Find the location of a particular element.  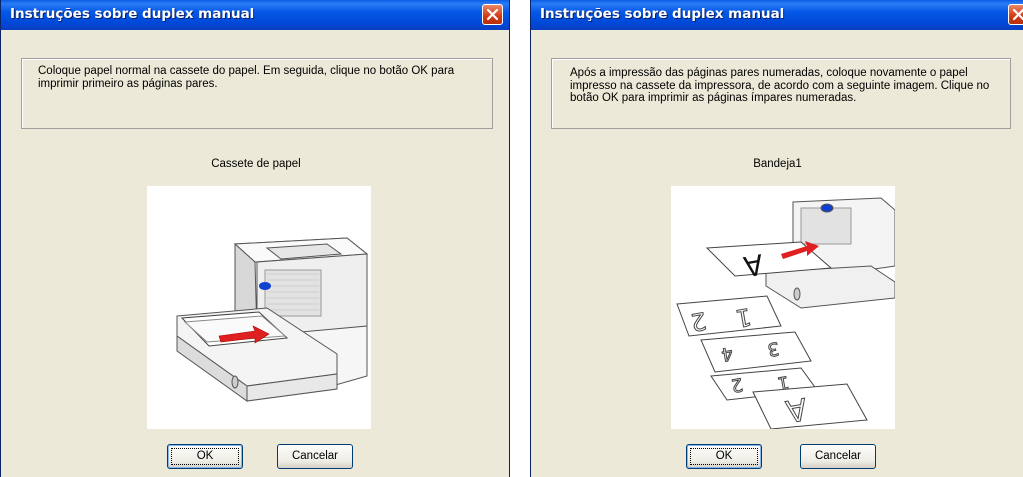

illustration-caption: Cassete de papel is located at coordinates (256, 164).